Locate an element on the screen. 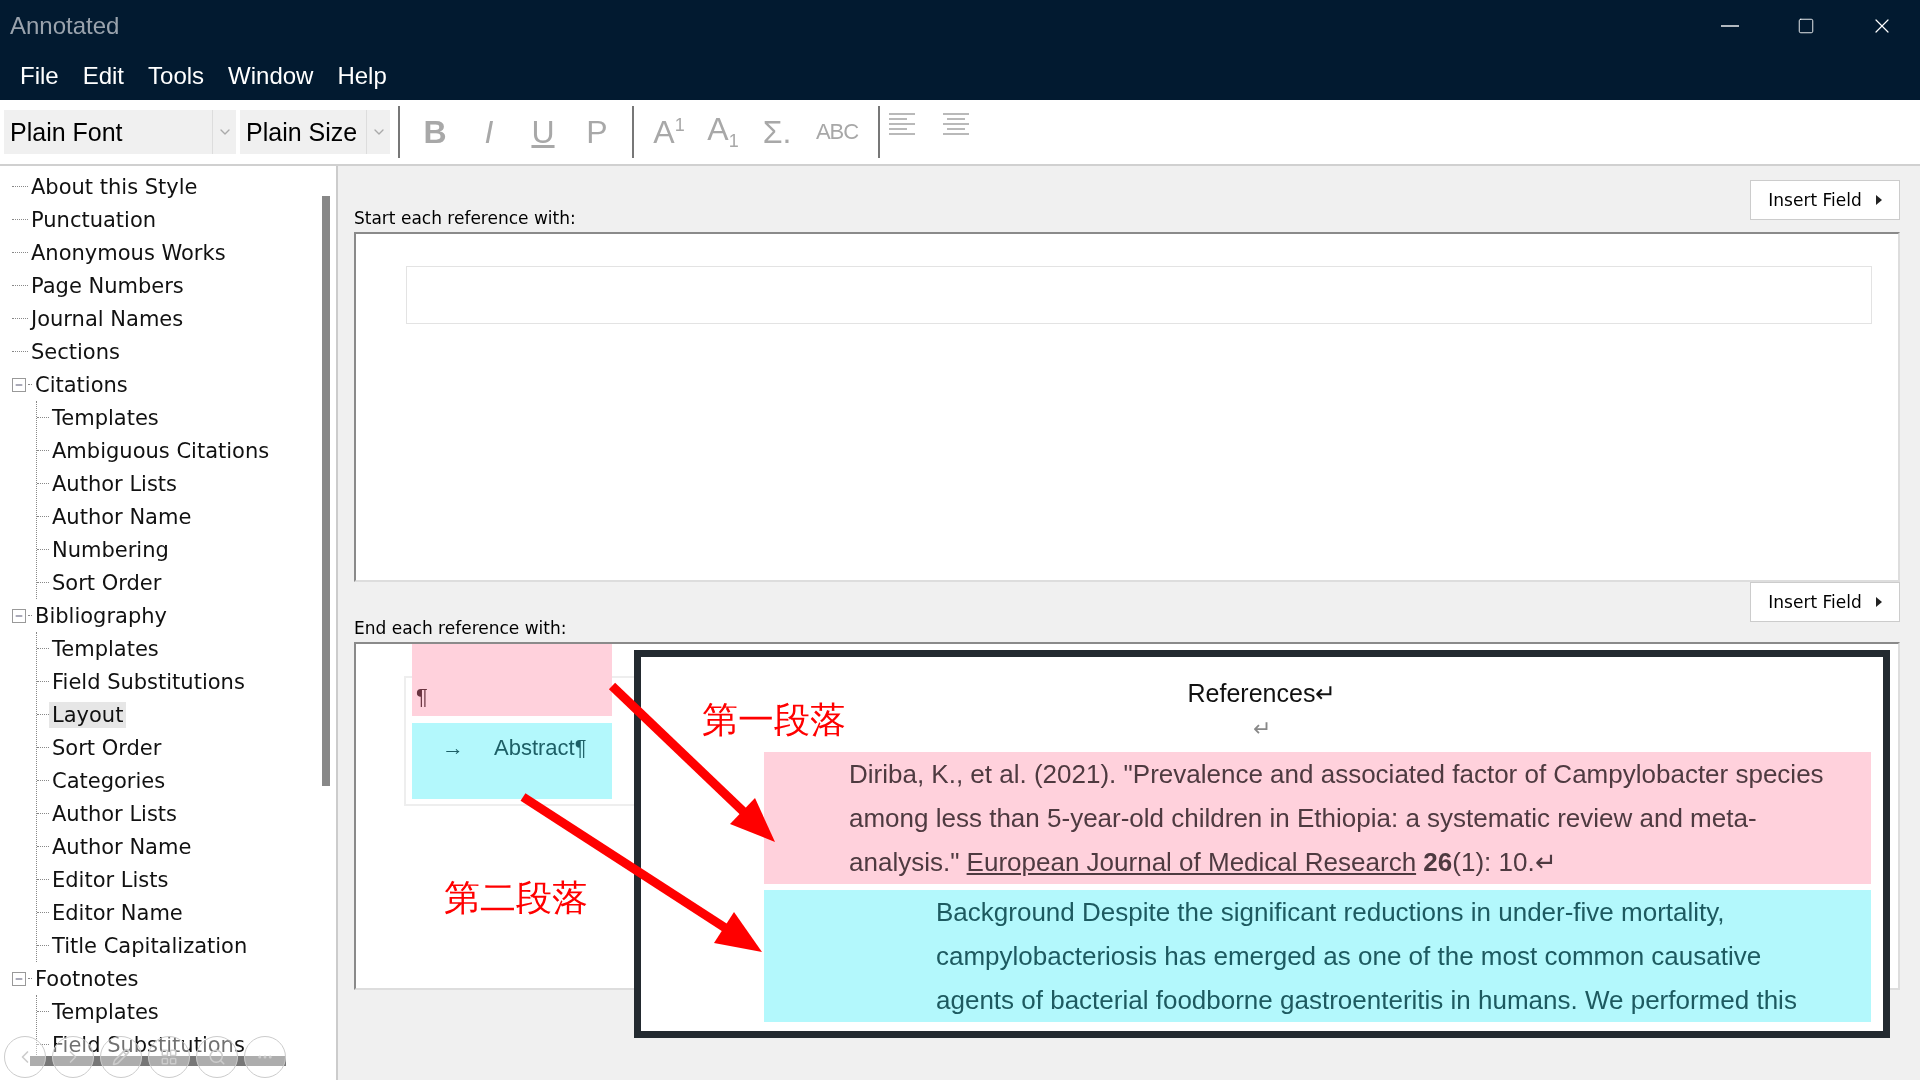  menu-item: Tools is located at coordinates (176, 76).